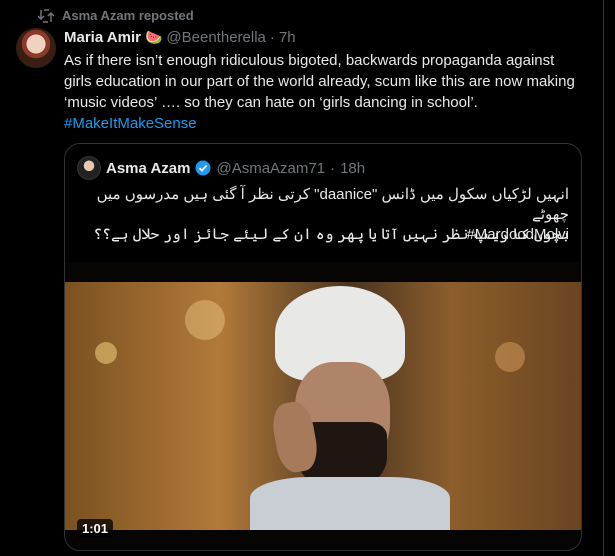 The height and width of the screenshot is (556, 615). I want to click on quoted-author-name: Asma Azam, so click(148, 168).